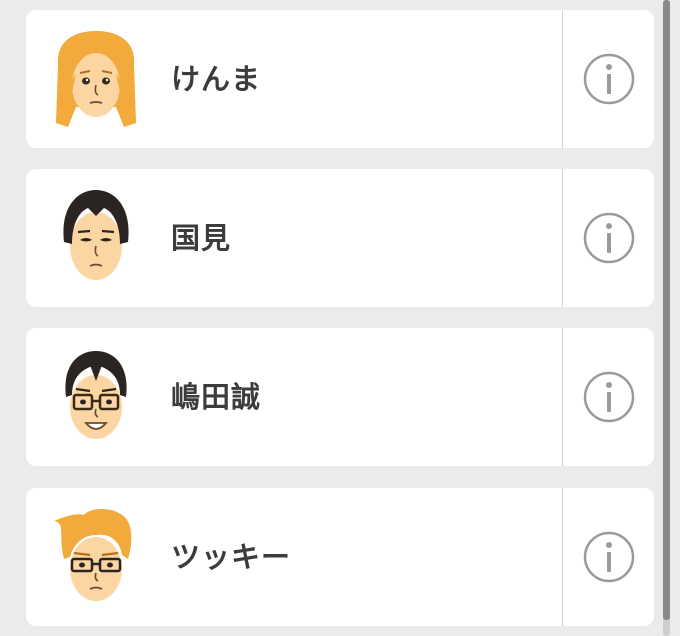  What do you see at coordinates (96, 238) in the screenshot?
I see `dark-bob-hair-mii-avatar-icon` at bounding box center [96, 238].